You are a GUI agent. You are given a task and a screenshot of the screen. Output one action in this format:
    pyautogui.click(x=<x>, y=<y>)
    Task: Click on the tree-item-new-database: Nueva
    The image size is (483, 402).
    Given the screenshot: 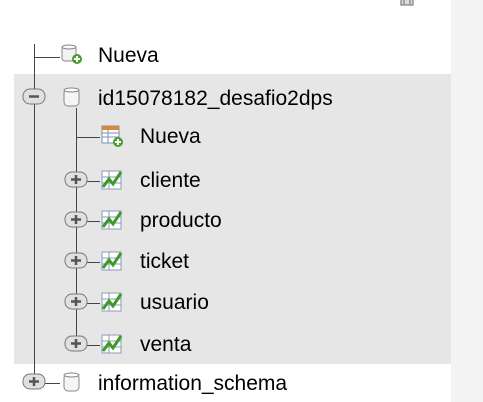 What is the action you would take?
    pyautogui.click(x=225, y=57)
    